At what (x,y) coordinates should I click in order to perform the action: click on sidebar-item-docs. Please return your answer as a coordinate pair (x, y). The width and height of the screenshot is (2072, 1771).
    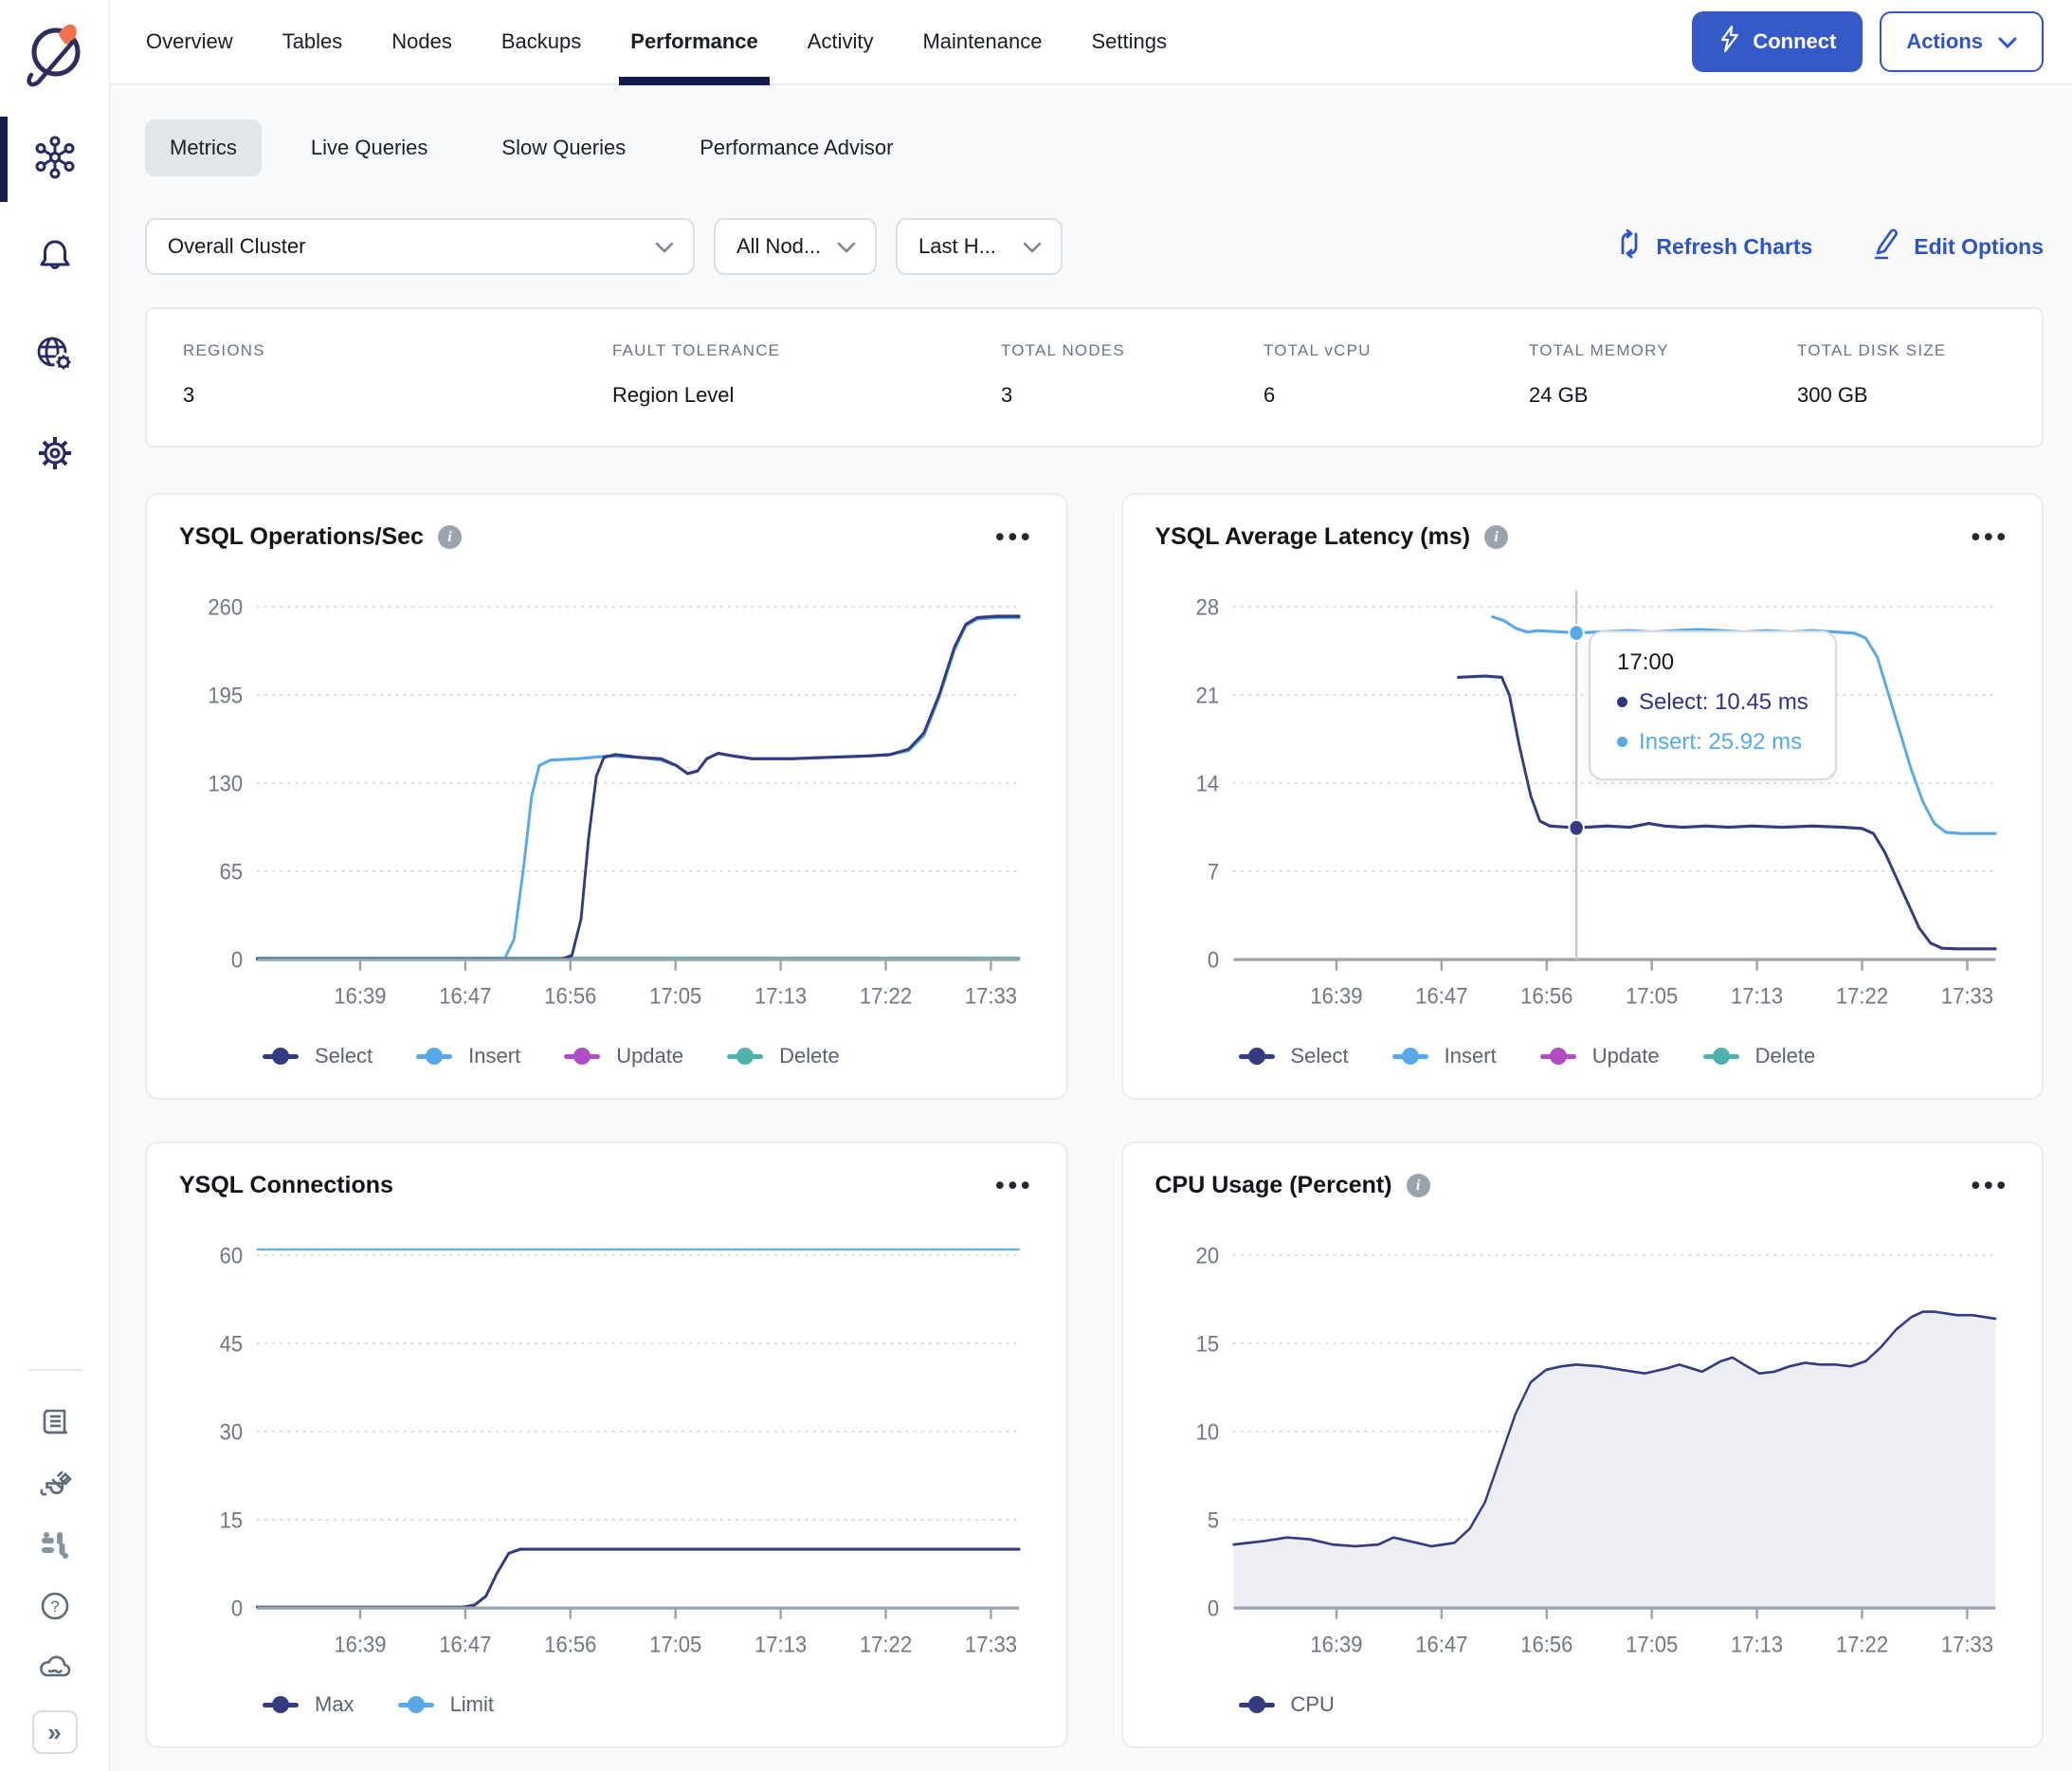
    Looking at the image, I should click on (54, 1426).